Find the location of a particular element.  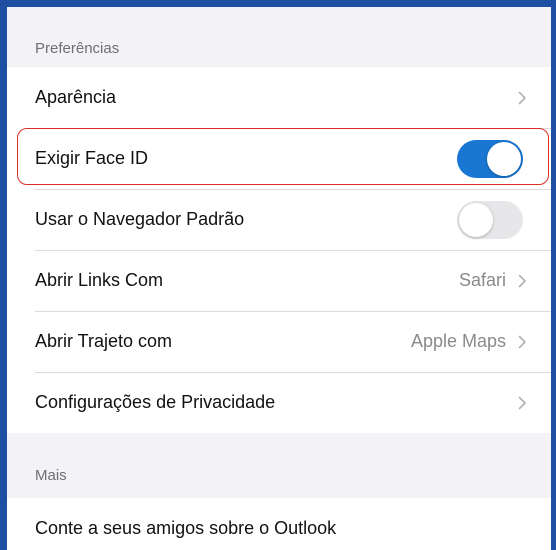

row-label: Exigir Face ID is located at coordinates (92, 158).